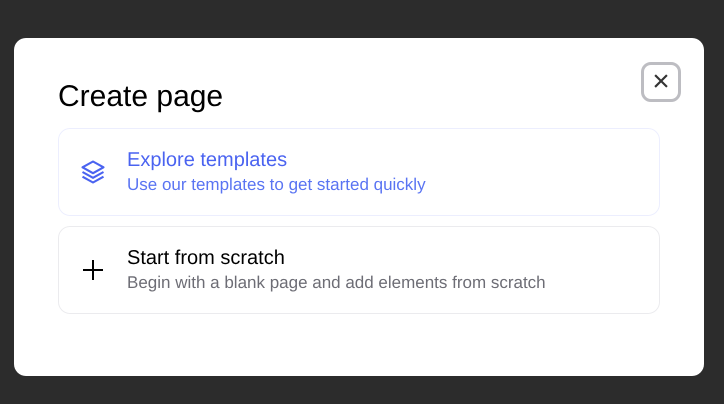 Image resolution: width=724 pixels, height=404 pixels. I want to click on layers-icon, so click(93, 172).